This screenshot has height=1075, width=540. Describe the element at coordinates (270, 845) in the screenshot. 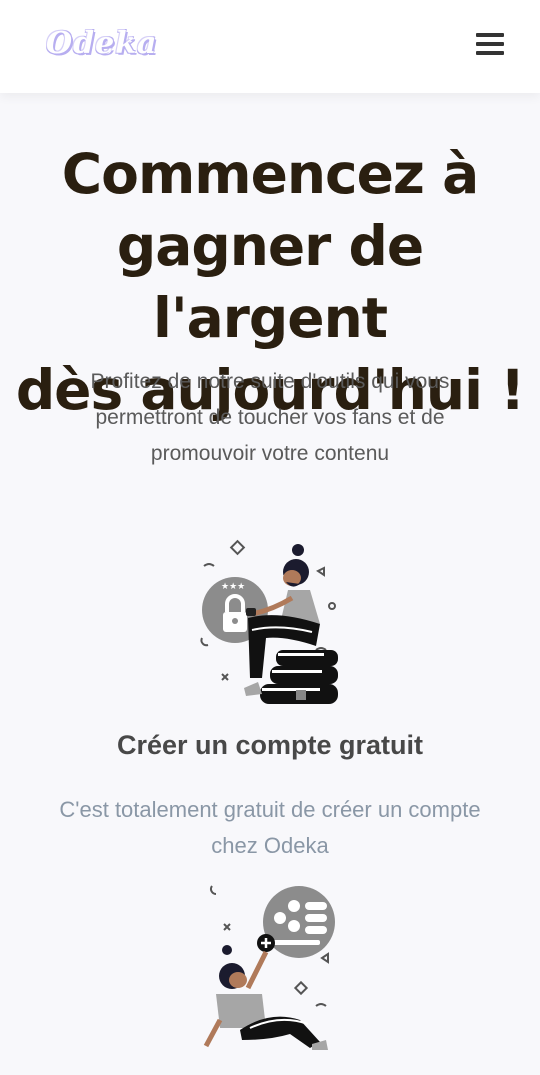

I see `feature-description-line: chez Odeka` at that location.